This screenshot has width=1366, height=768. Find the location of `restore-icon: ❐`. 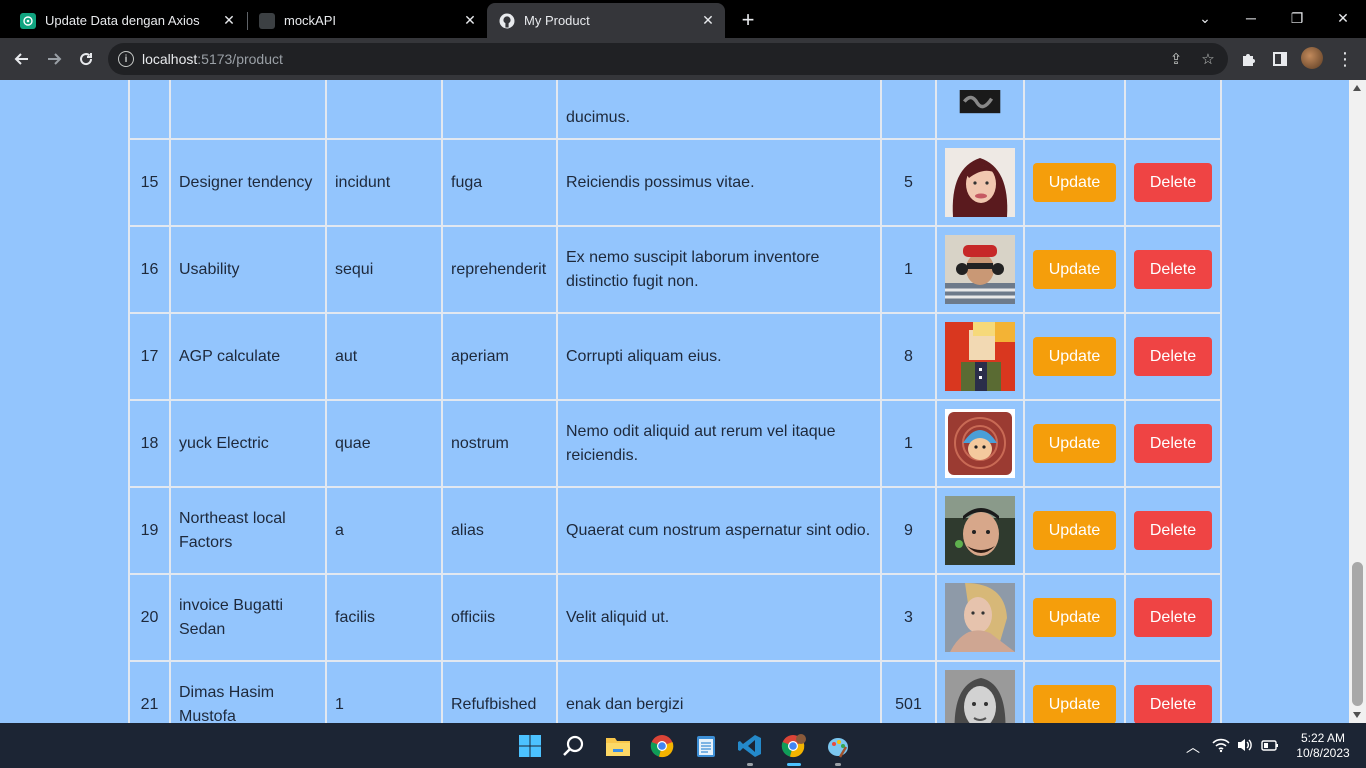

restore-icon: ❐ is located at coordinates (1297, 18).